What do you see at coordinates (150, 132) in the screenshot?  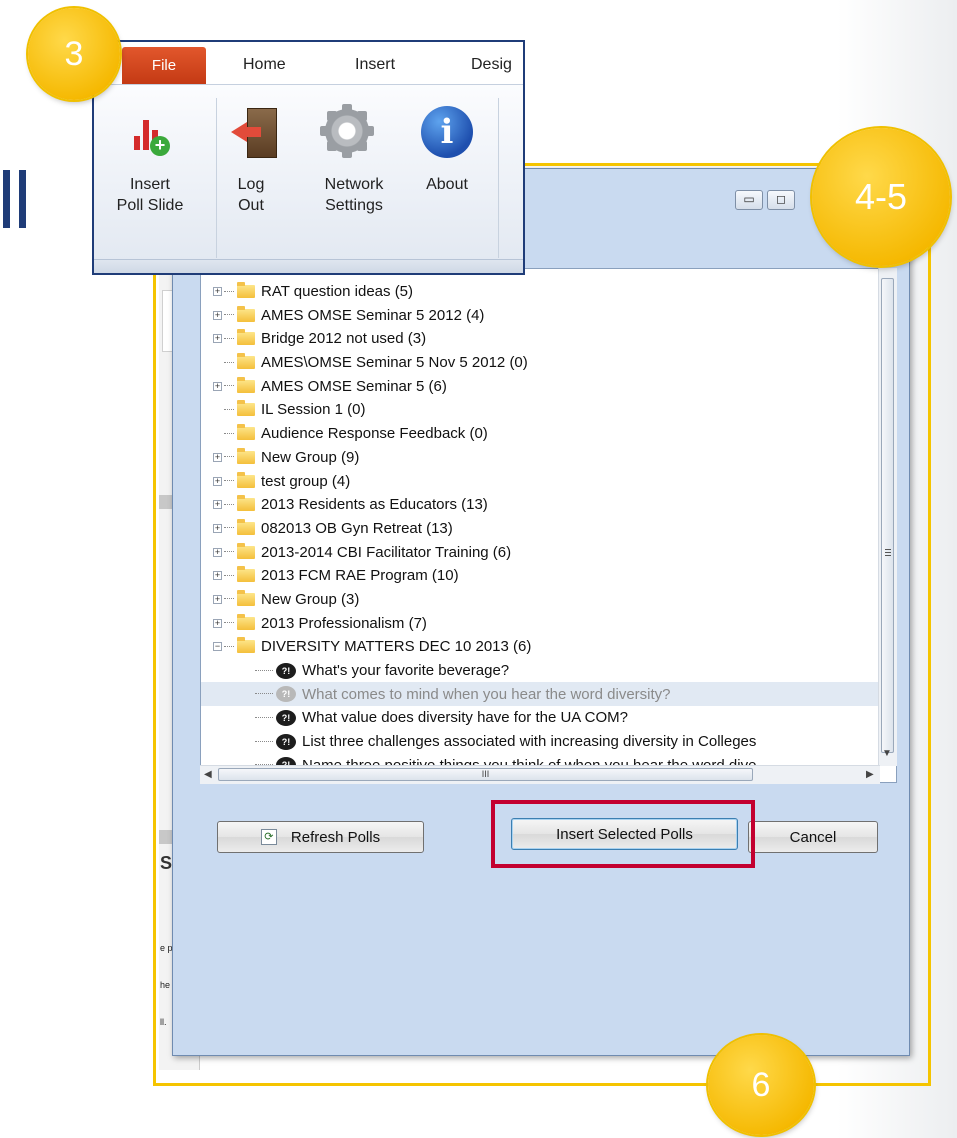 I see `insert-poll-slide-icon: +` at bounding box center [150, 132].